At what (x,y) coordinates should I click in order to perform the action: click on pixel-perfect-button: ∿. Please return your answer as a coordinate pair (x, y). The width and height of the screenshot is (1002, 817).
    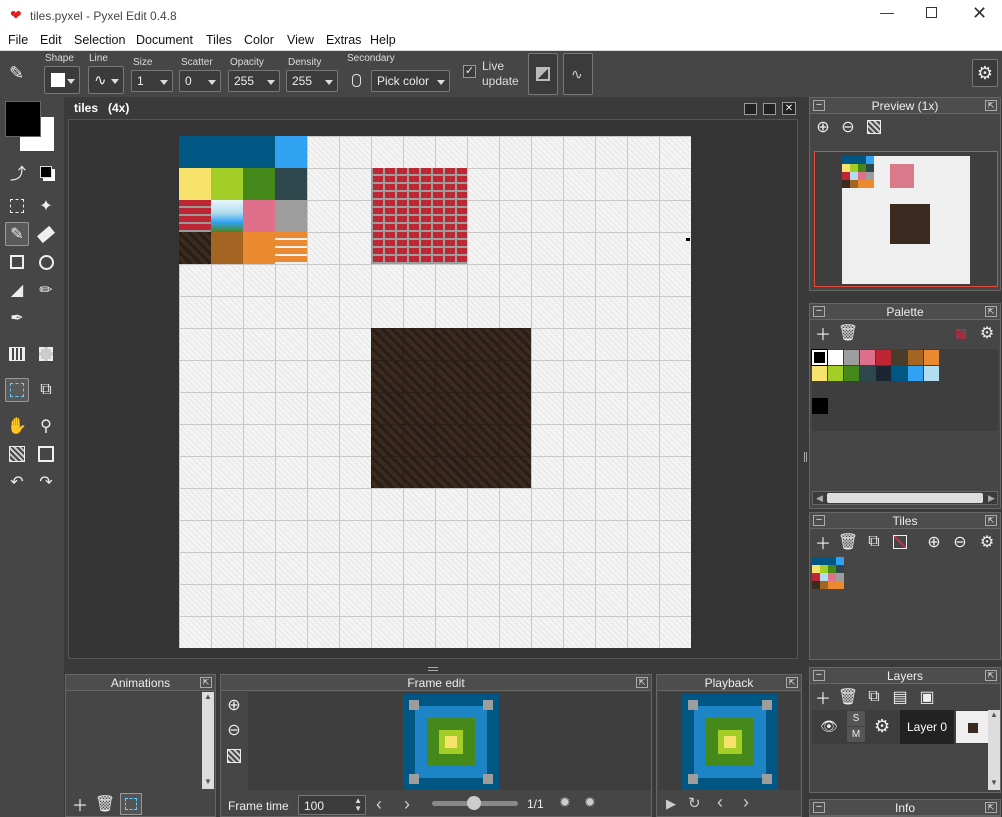
    Looking at the image, I should click on (578, 74).